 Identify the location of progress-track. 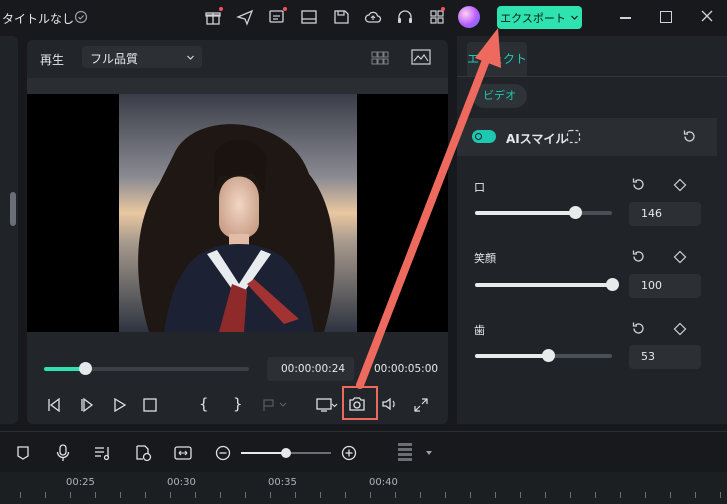
(146, 368).